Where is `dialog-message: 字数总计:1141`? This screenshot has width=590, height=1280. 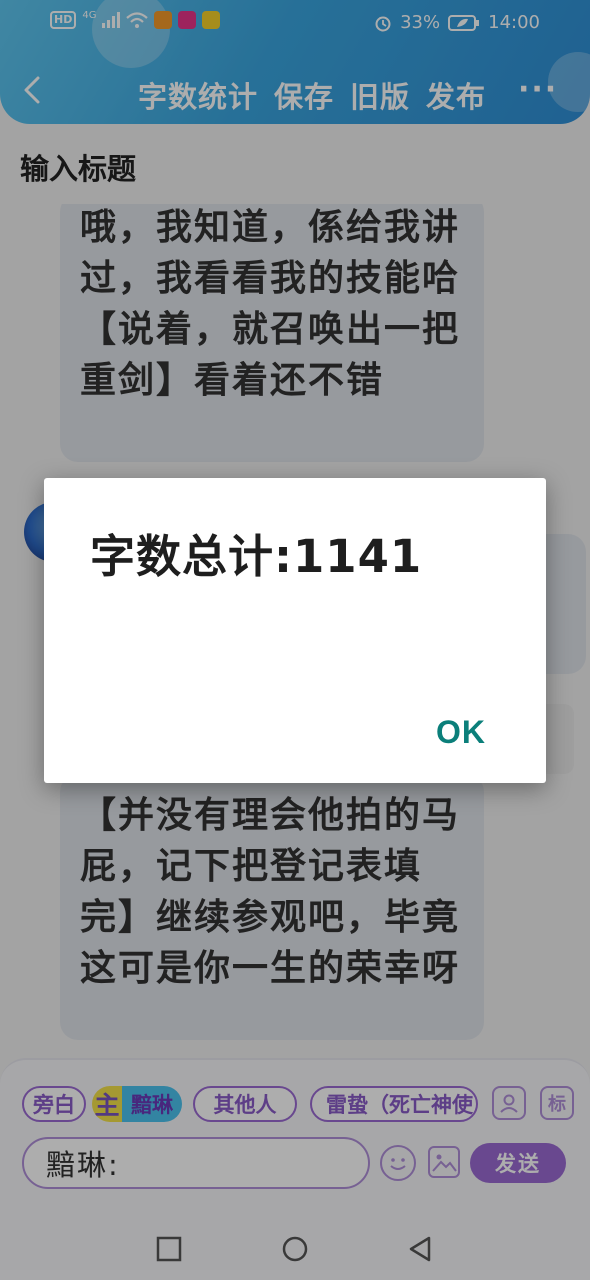
dialog-message: 字数总计:1141 is located at coordinates (256, 556).